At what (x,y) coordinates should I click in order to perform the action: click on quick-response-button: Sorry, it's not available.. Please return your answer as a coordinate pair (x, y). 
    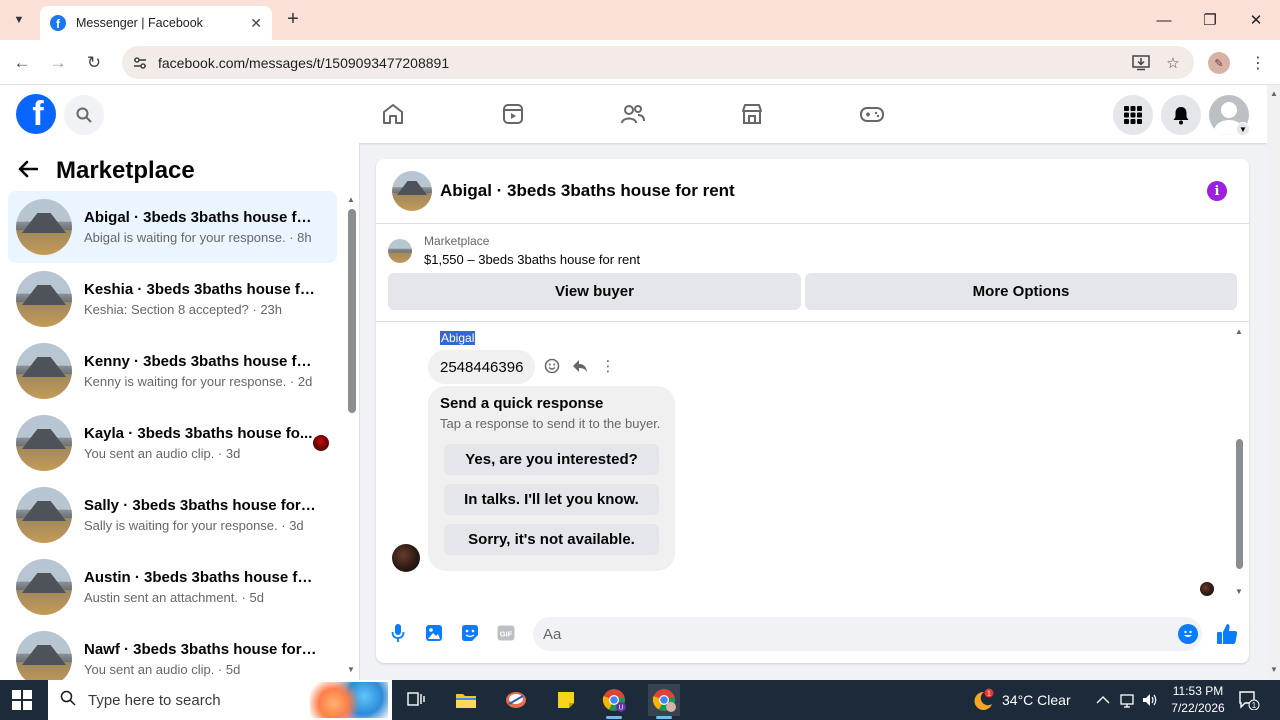
    Looking at the image, I should click on (551, 539).